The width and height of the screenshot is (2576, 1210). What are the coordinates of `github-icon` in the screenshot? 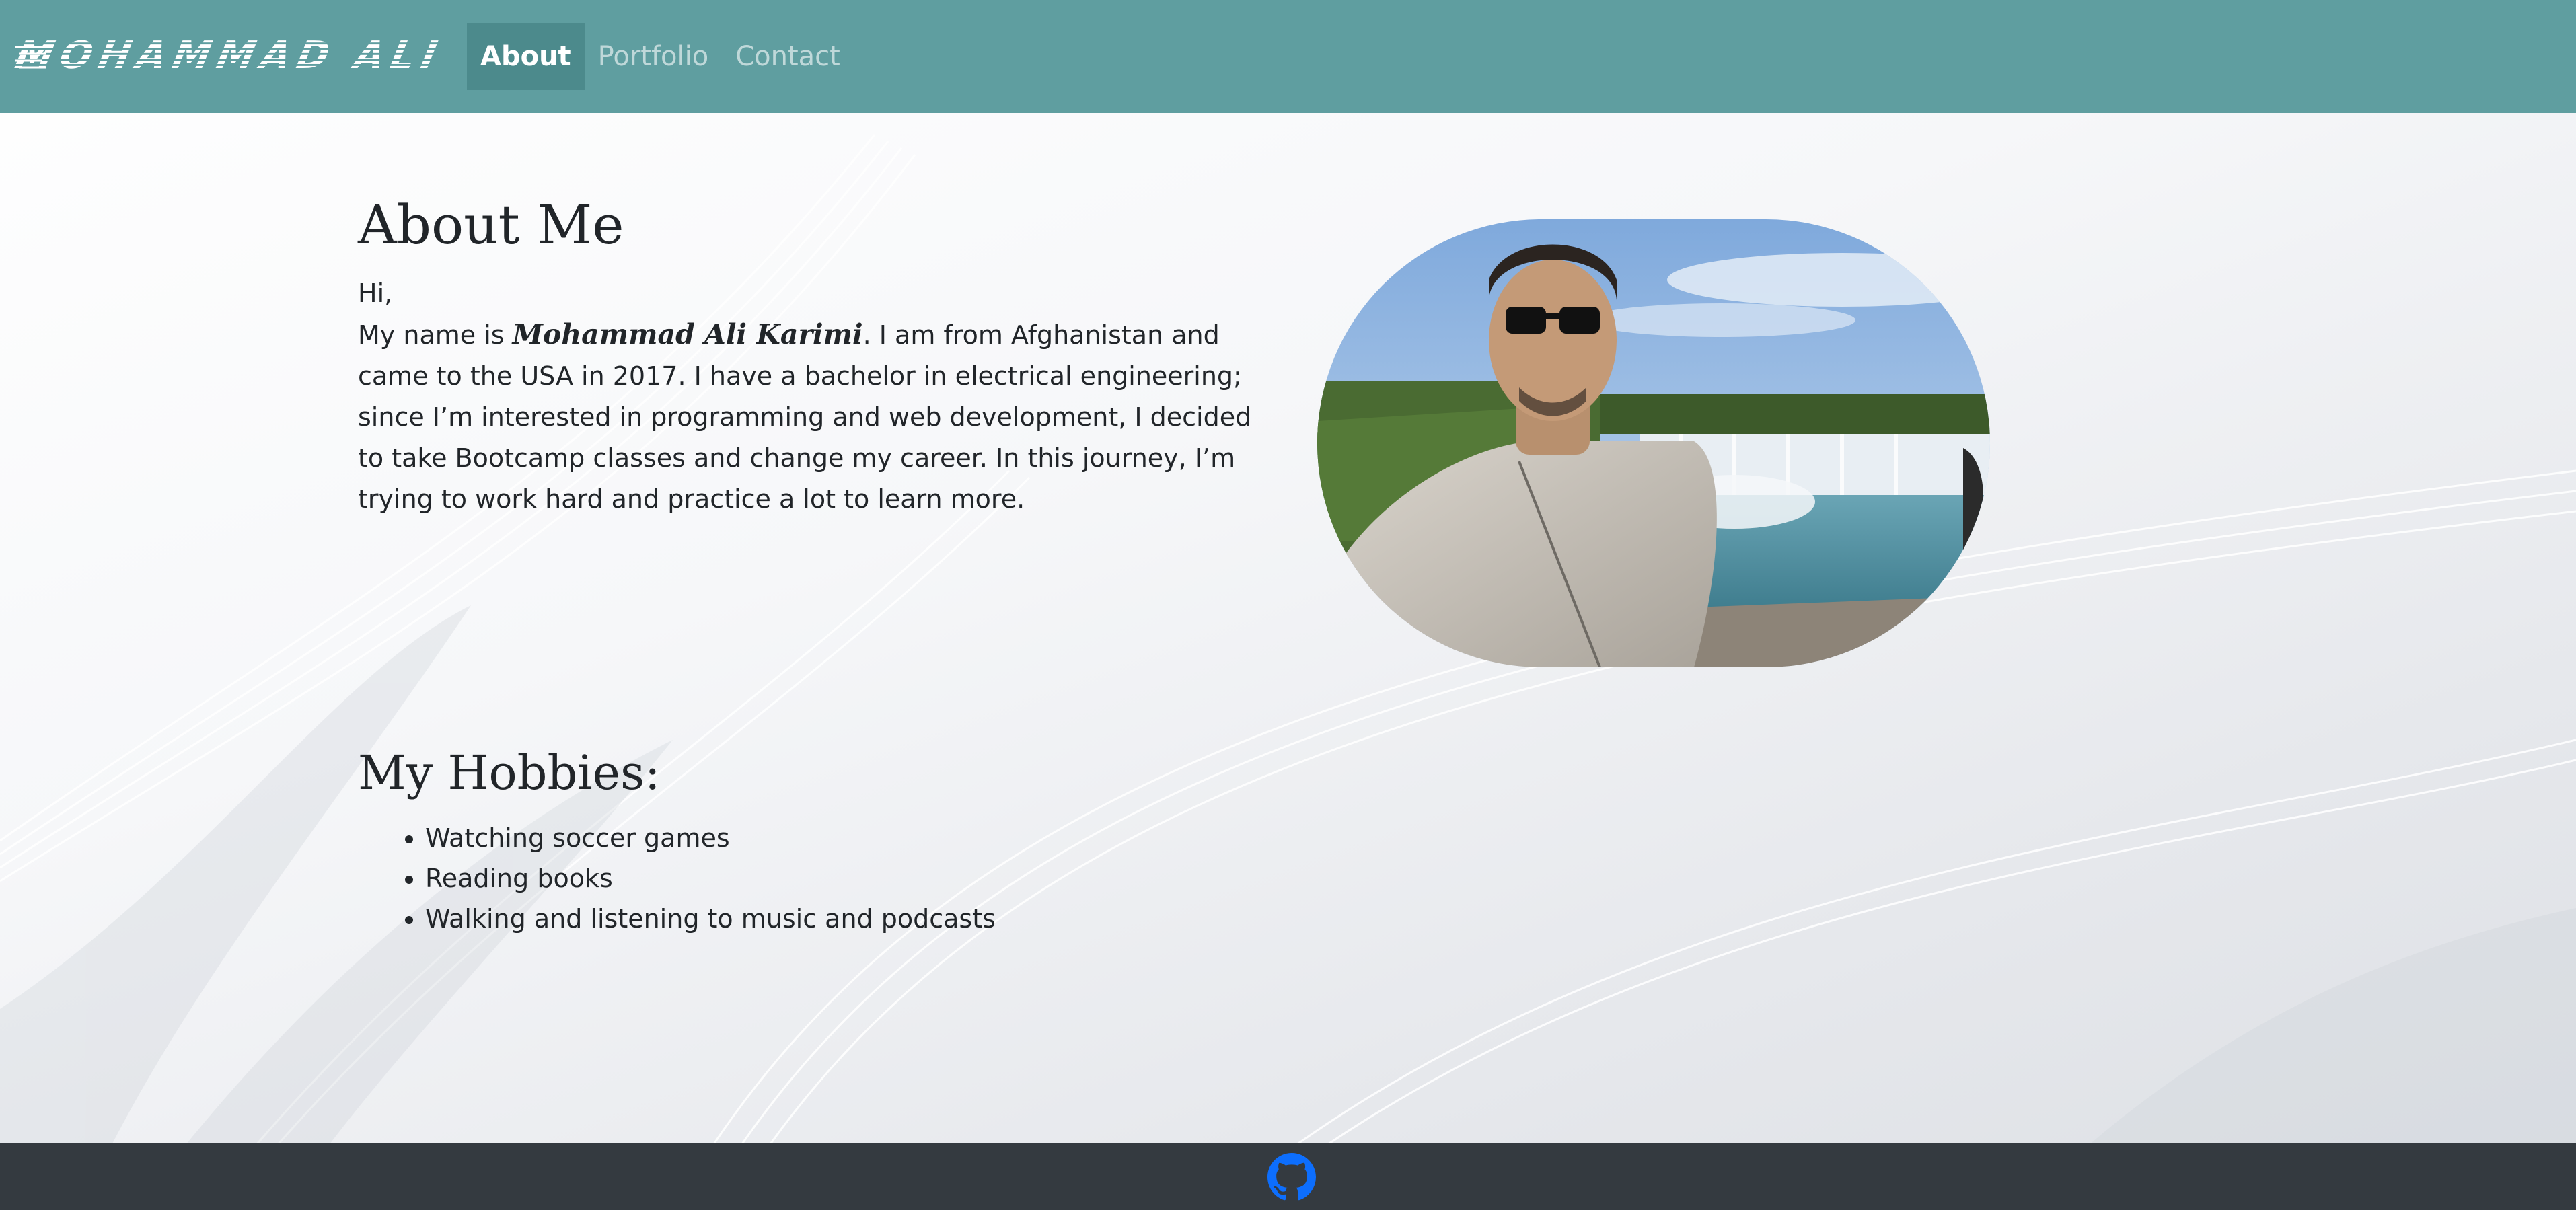 It's located at (1291, 1177).